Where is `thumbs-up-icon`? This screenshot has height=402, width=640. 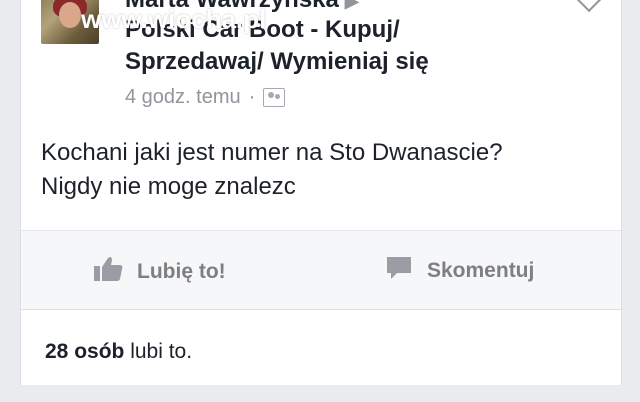 thumbs-up-icon is located at coordinates (108, 272).